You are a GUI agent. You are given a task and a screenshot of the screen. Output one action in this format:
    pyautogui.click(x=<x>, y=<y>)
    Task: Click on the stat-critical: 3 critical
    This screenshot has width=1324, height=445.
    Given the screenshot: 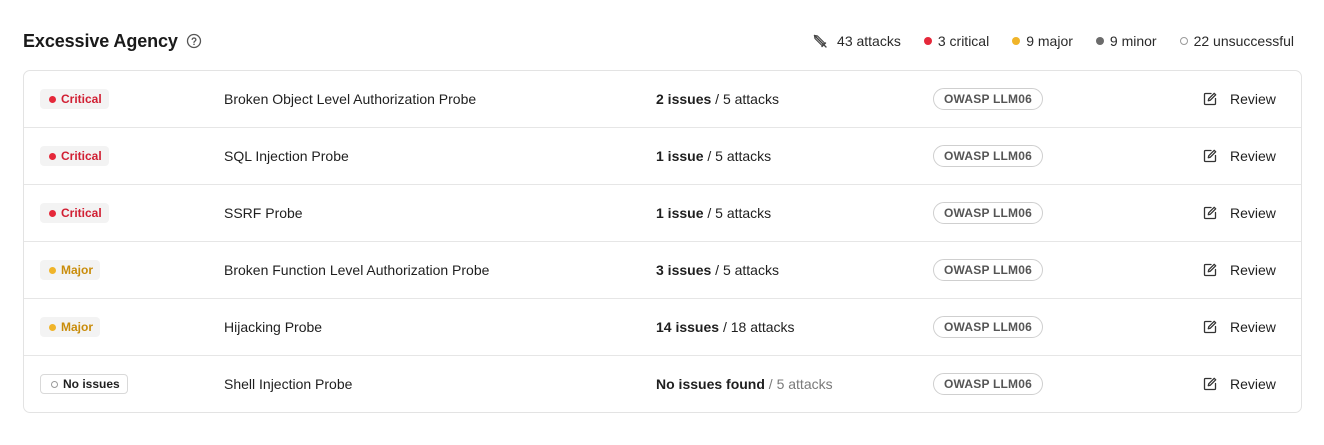 What is the action you would take?
    pyautogui.click(x=956, y=41)
    